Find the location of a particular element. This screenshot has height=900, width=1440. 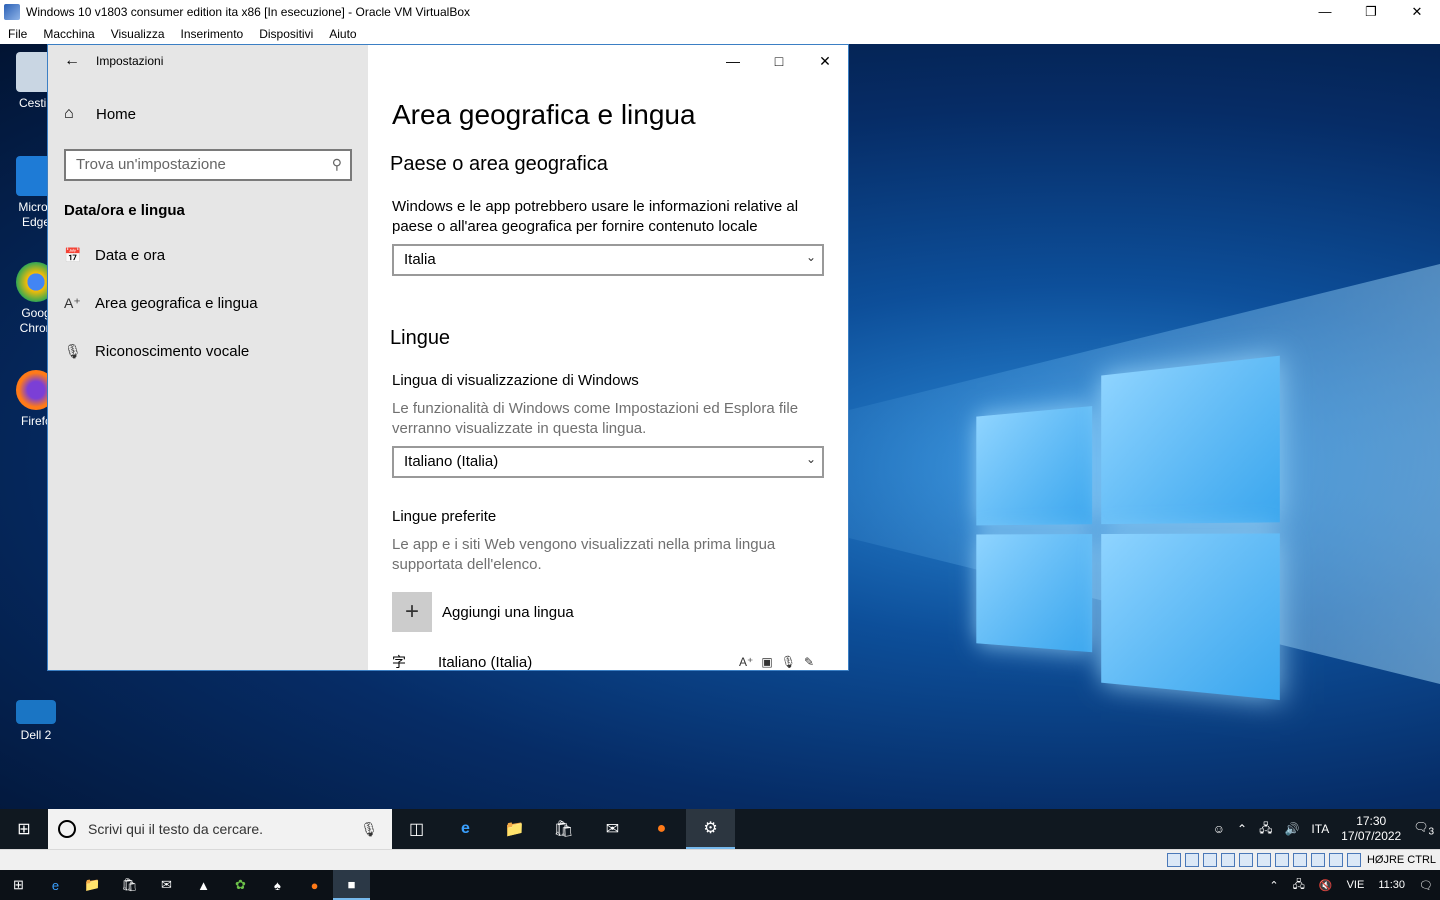

vbox-restore-button: ❐ is located at coordinates (1371, 11).